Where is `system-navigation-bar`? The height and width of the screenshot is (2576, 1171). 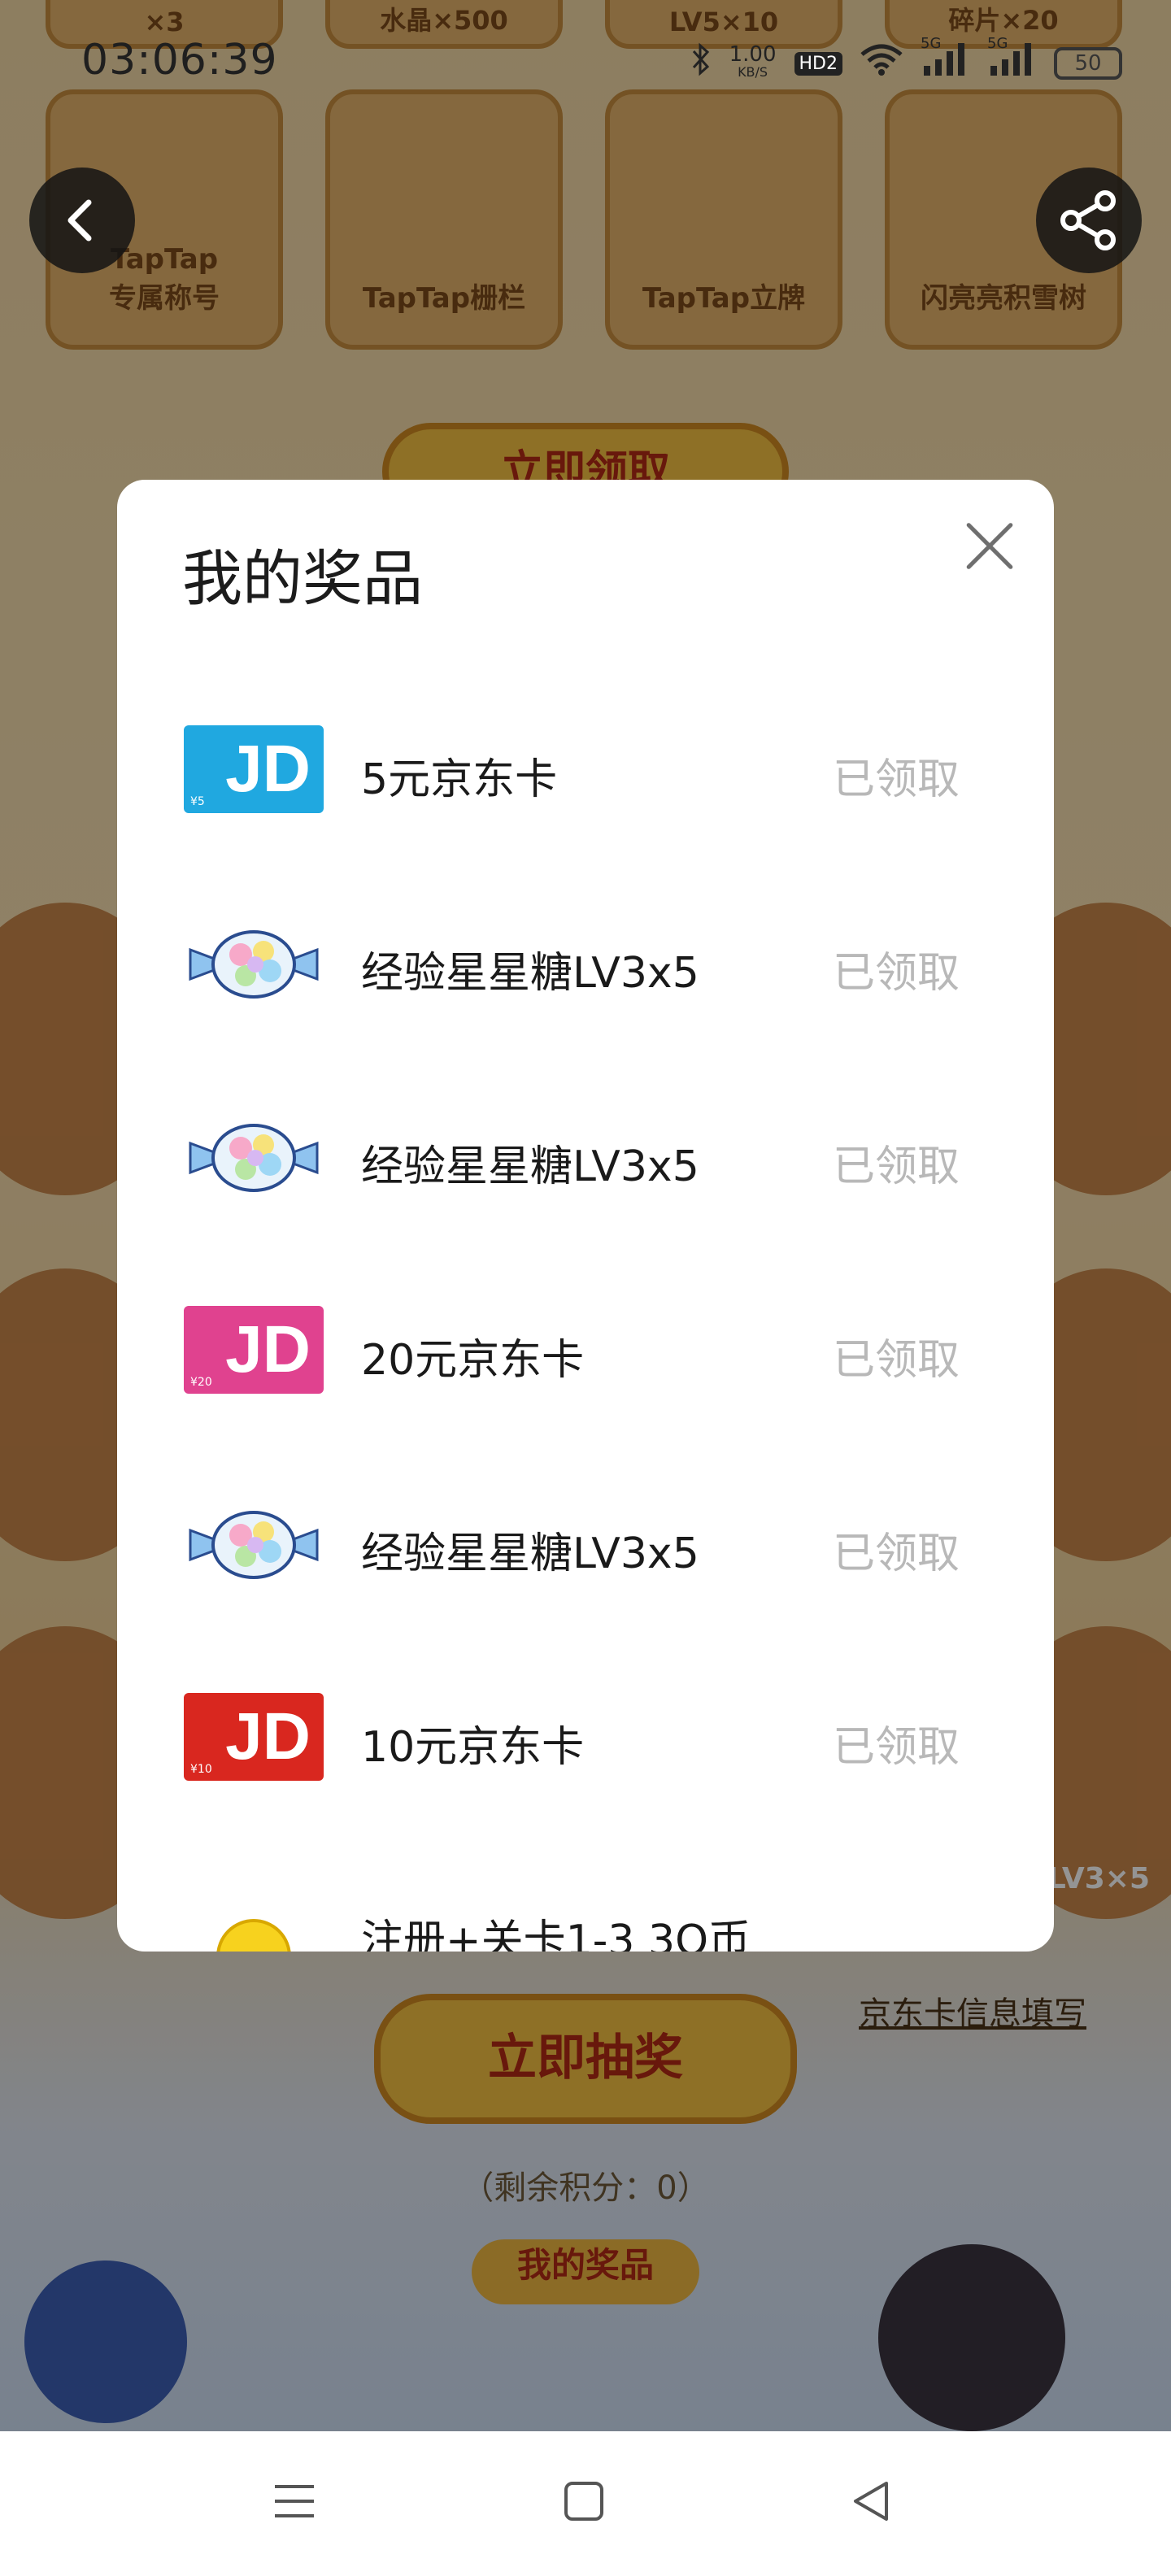 system-navigation-bar is located at coordinates (585, 2503).